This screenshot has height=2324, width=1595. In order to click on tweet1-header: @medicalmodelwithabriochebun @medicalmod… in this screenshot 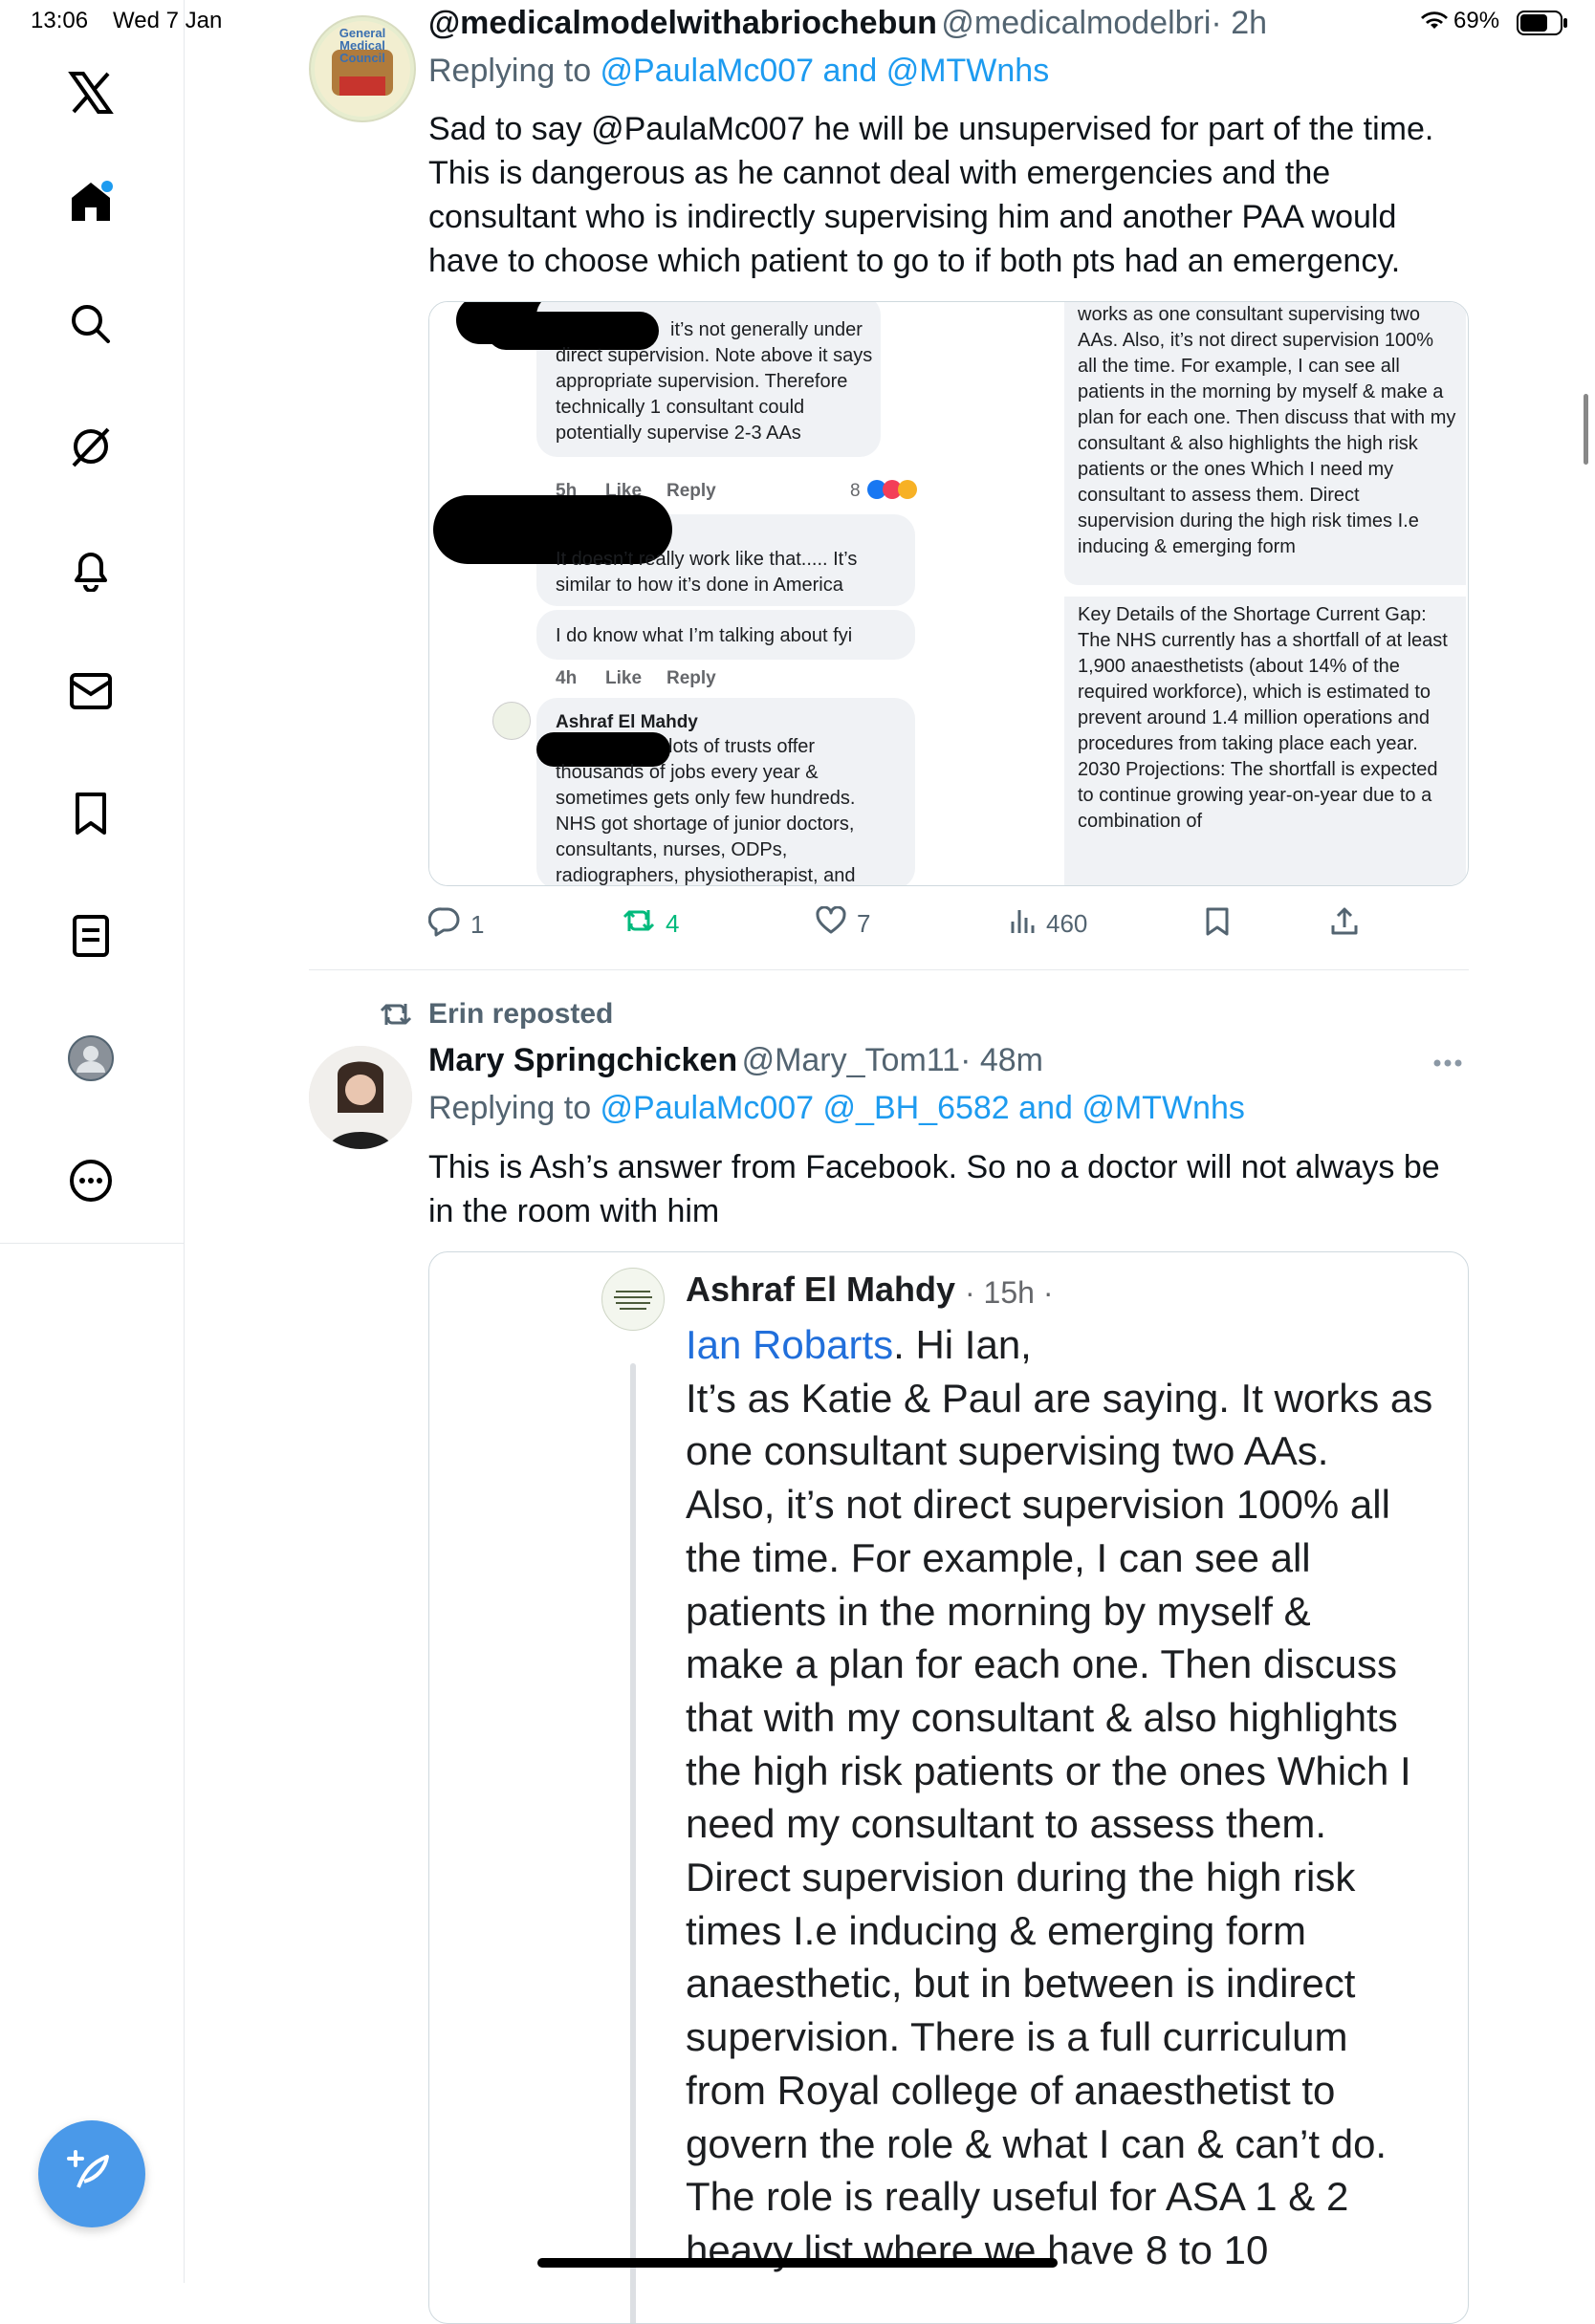, I will do `click(847, 23)`.